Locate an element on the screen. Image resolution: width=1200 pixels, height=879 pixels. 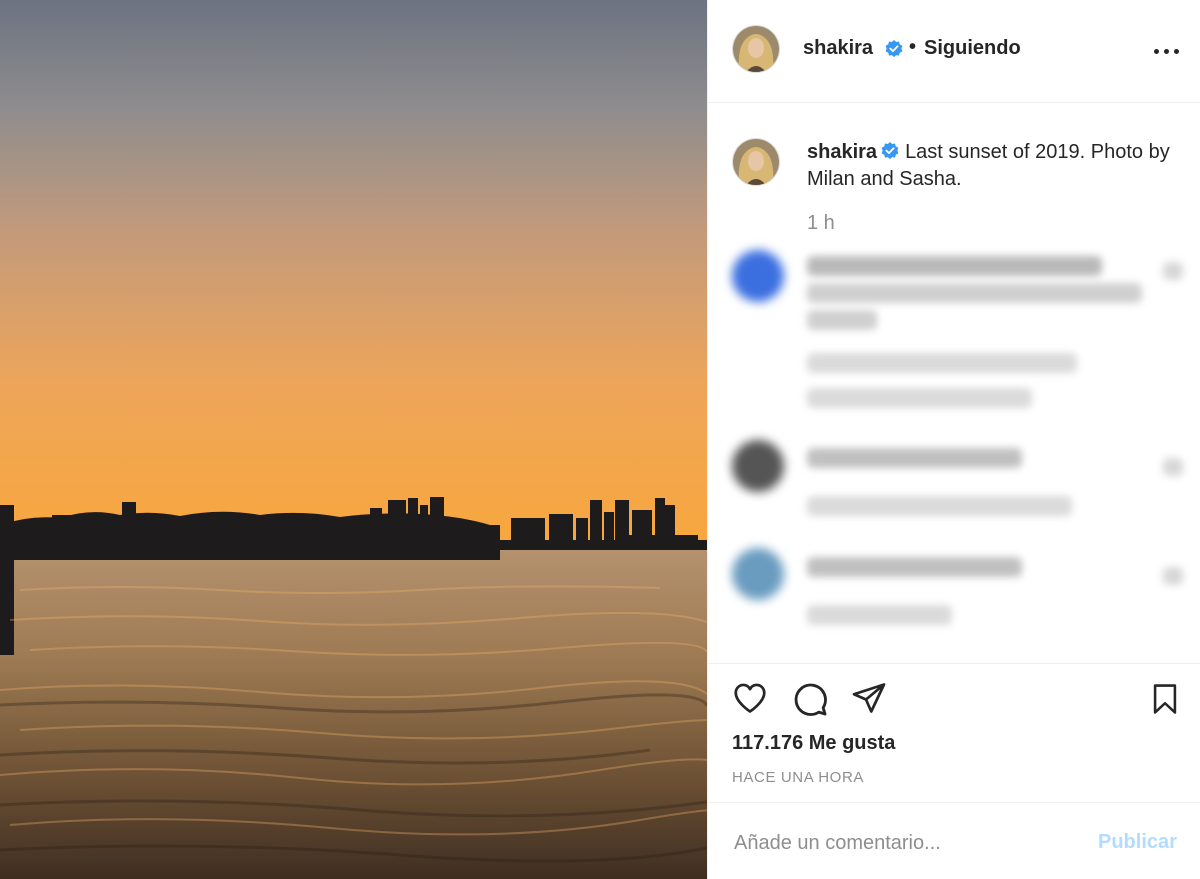
heart-icon is located at coordinates (750, 698).